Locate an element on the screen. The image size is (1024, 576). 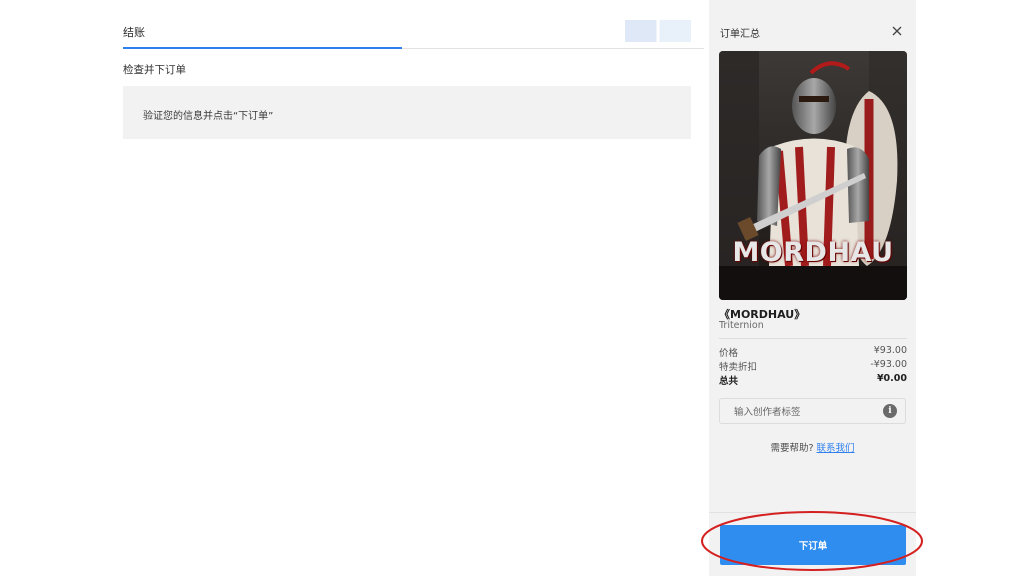
discount-row: 特卖折扣 -¥93.00 is located at coordinates (813, 366).